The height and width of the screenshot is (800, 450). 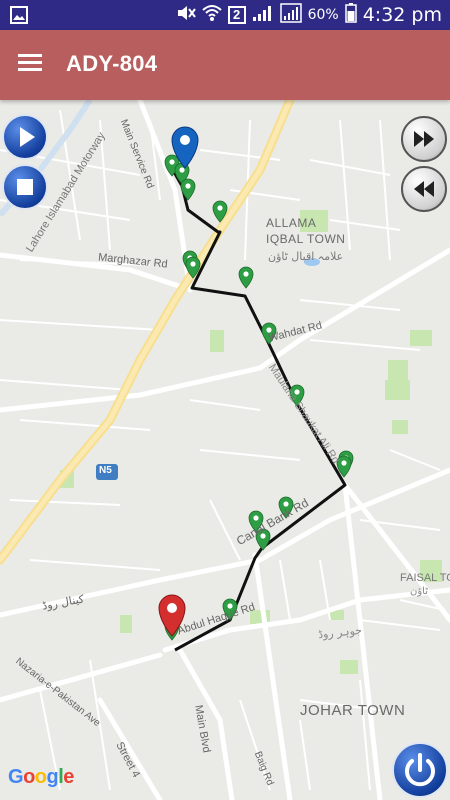 I want to click on stop-icon, so click(x=25, y=187).